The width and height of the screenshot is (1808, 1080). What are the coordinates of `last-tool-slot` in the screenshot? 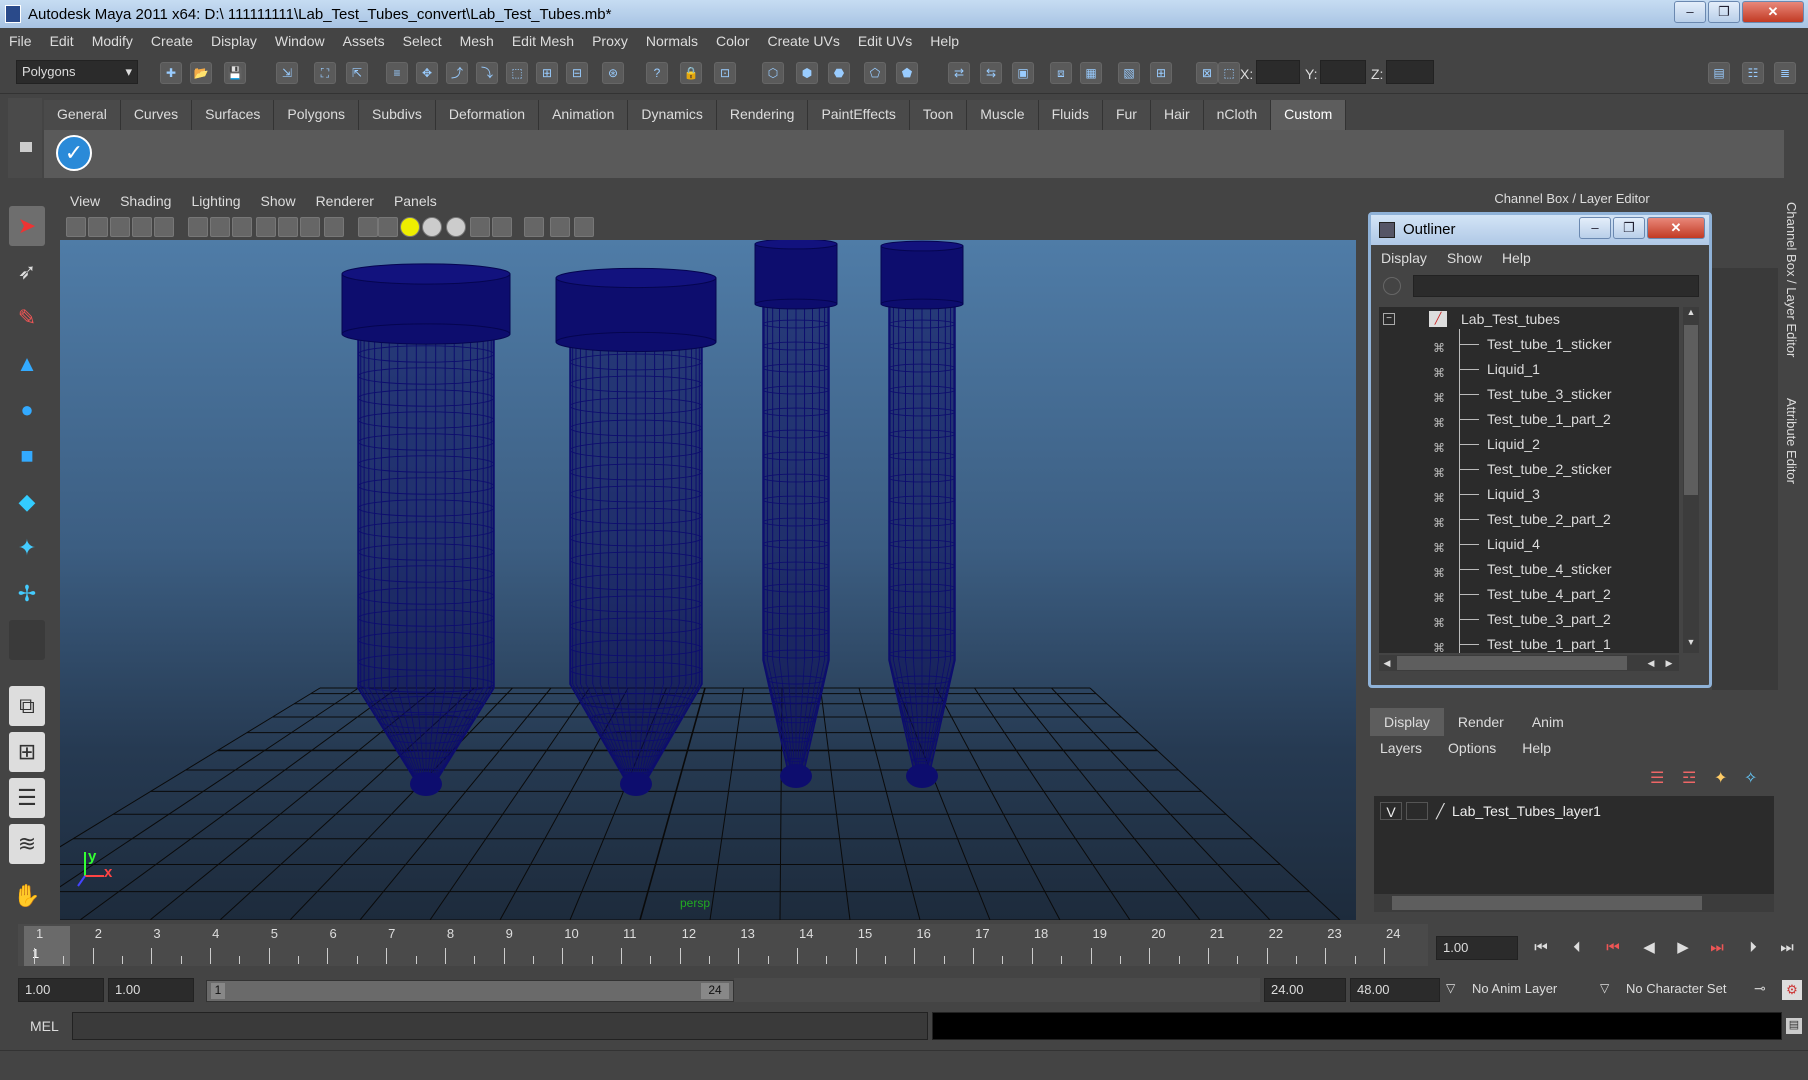 It's located at (27, 640).